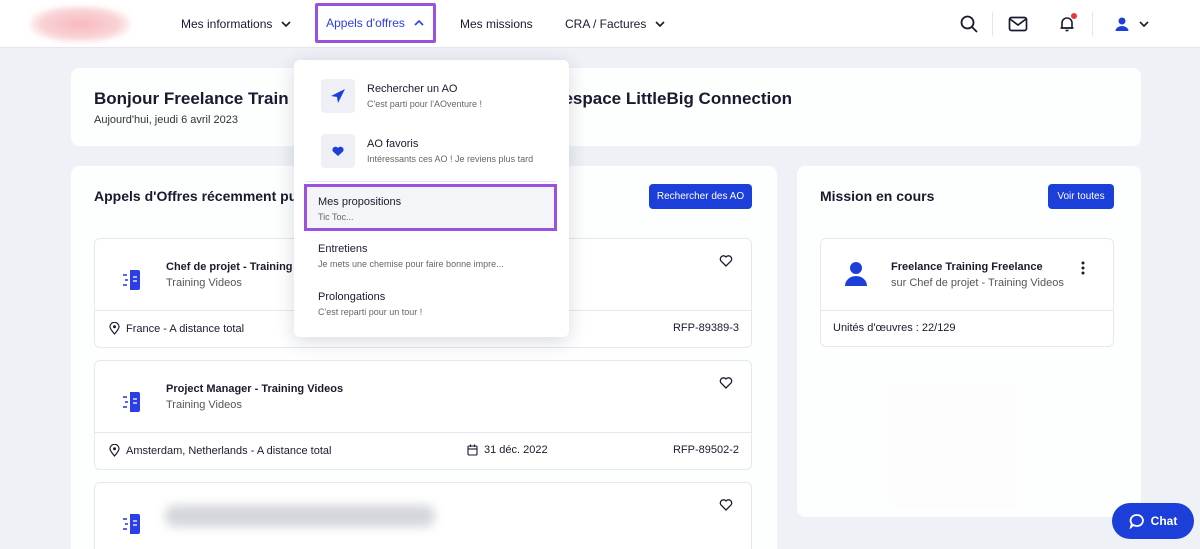 The height and width of the screenshot is (549, 1200). I want to click on dropdown-item-label: Mes propositions, so click(360, 202).